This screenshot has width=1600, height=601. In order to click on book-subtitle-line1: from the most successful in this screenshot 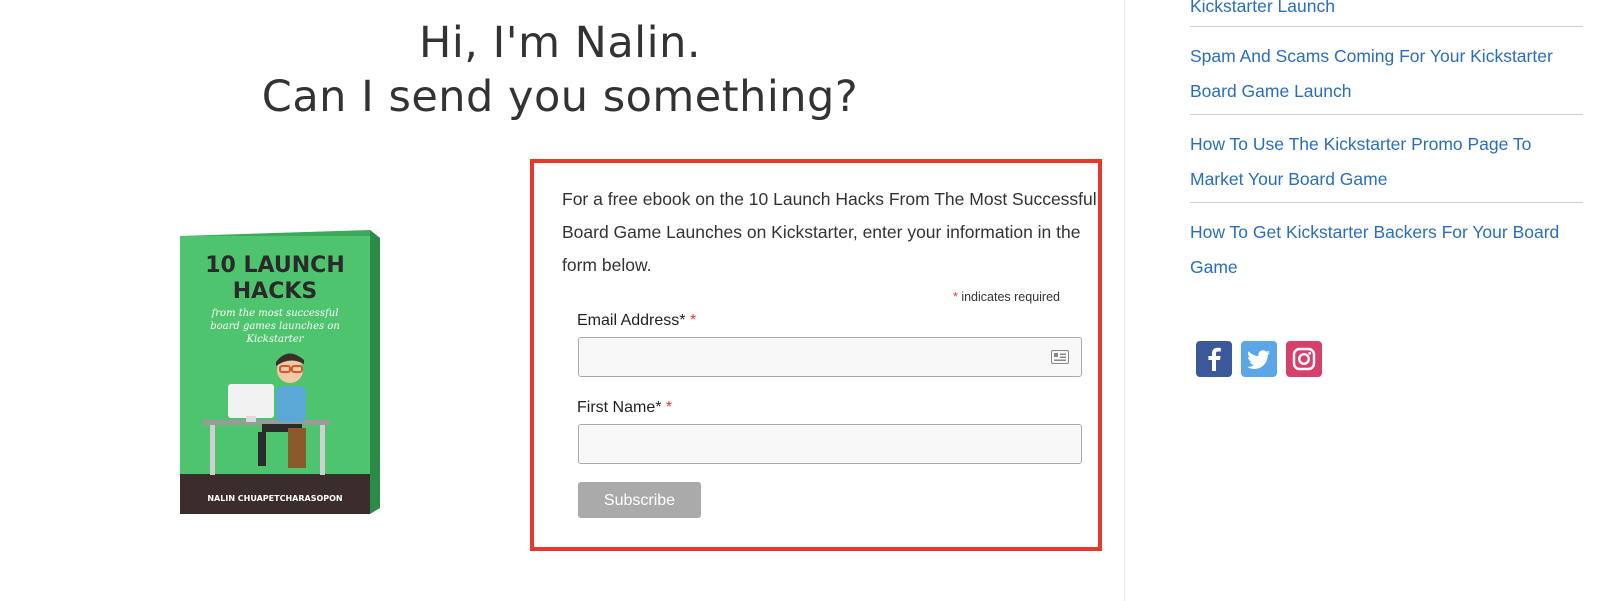, I will do `click(275, 313)`.